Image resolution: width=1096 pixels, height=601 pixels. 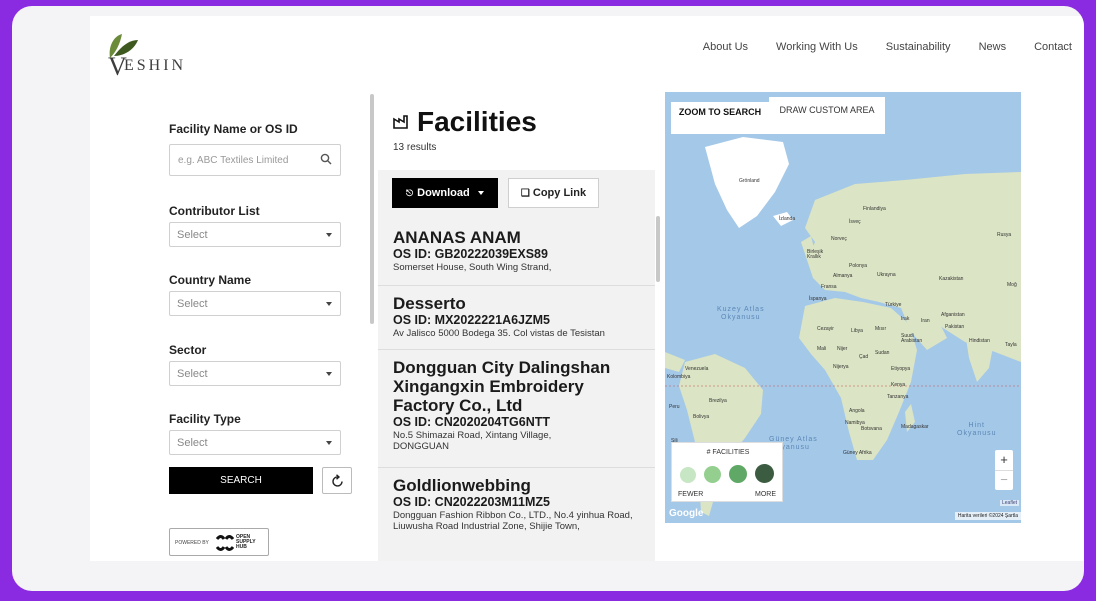 I want to click on facility-os-id: OS ID: CN2020204TG6NTT, so click(x=471, y=422).